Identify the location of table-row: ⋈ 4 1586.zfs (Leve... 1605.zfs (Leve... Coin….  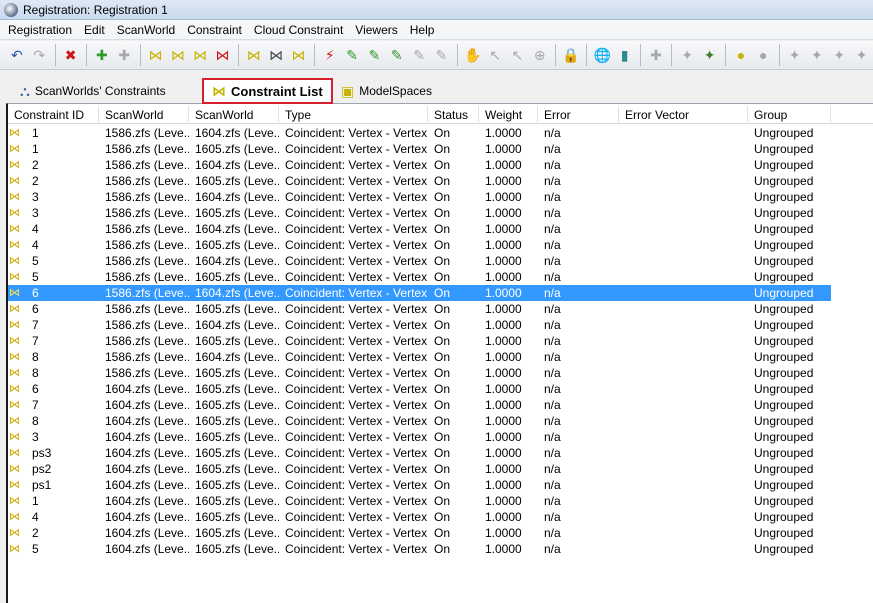
(419, 245).